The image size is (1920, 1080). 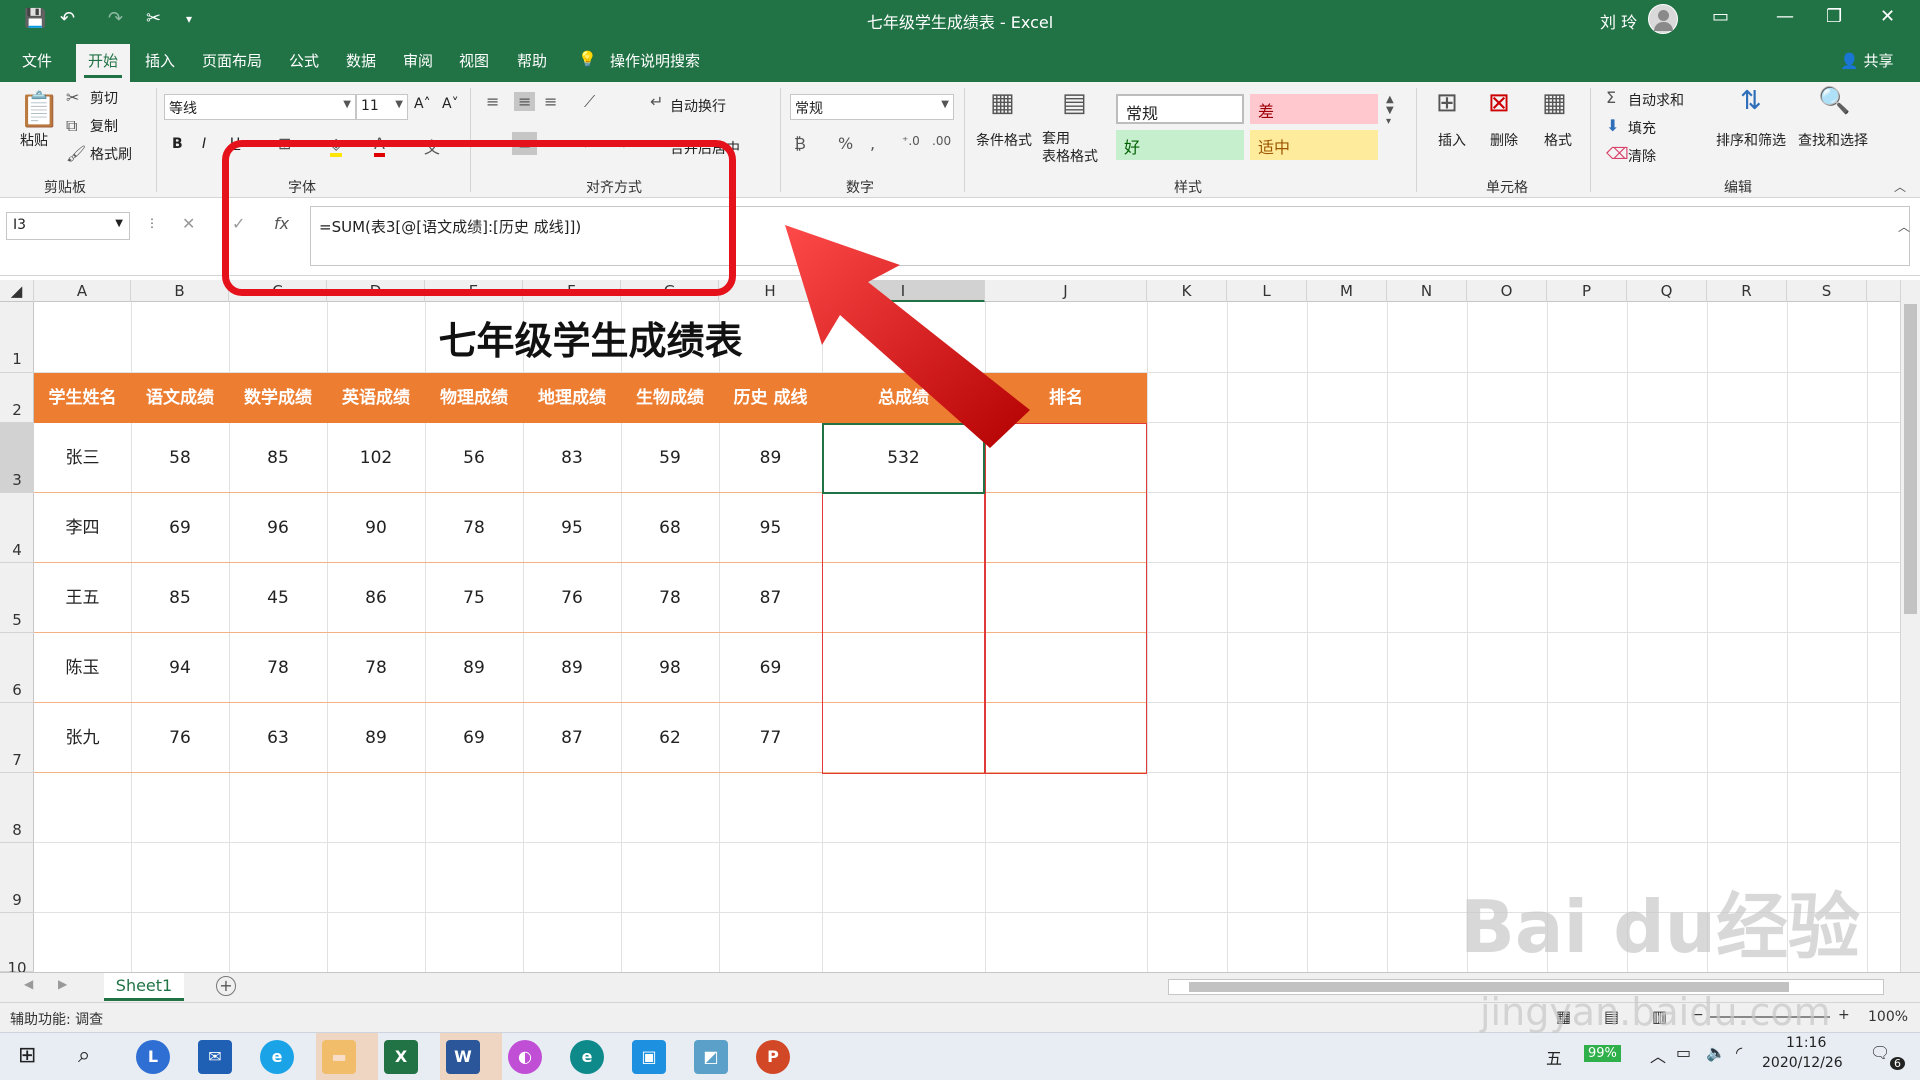 What do you see at coordinates (278, 398) in the screenshot?
I see `table-header-cell: 数学成绩` at bounding box center [278, 398].